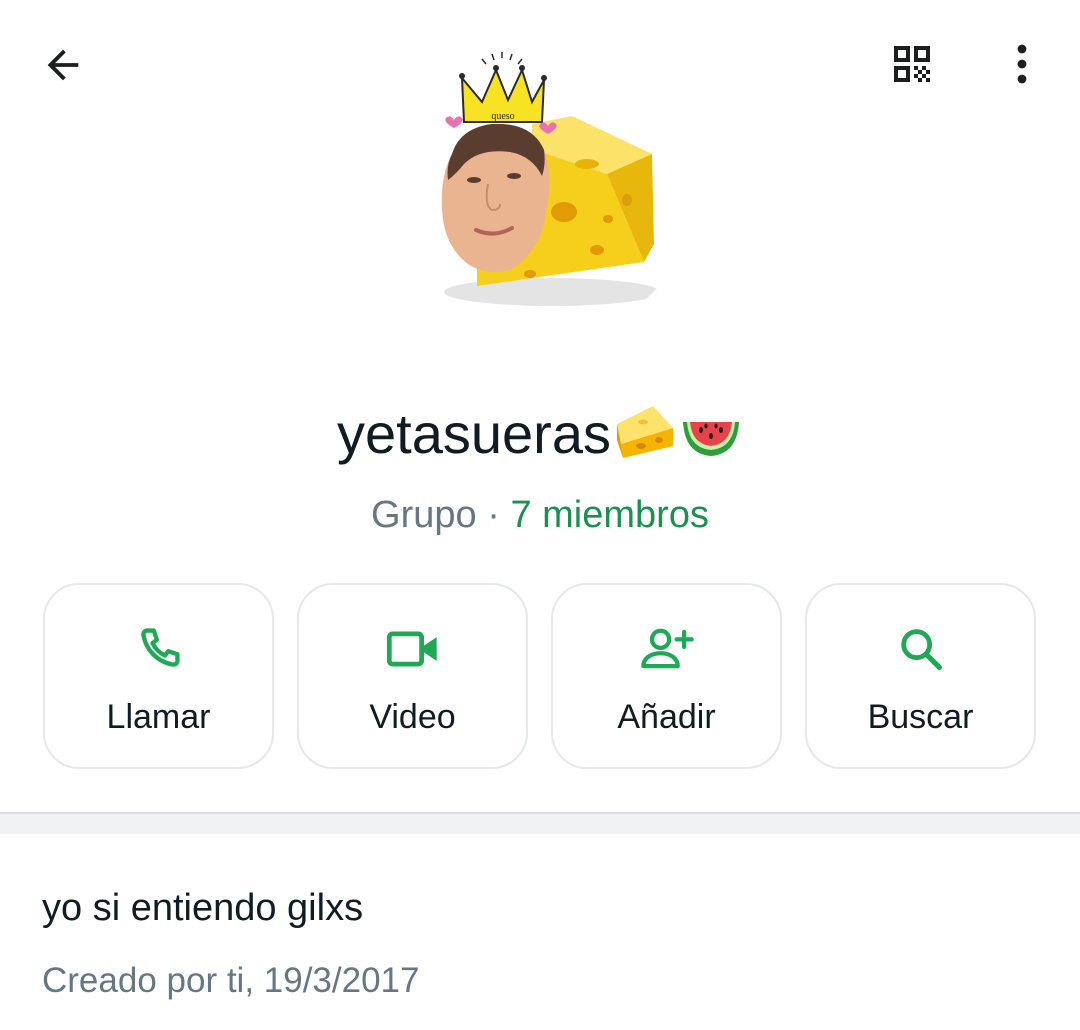 The width and height of the screenshot is (1080, 1030). Describe the element at coordinates (667, 648) in the screenshot. I see `add-person-icon` at that location.